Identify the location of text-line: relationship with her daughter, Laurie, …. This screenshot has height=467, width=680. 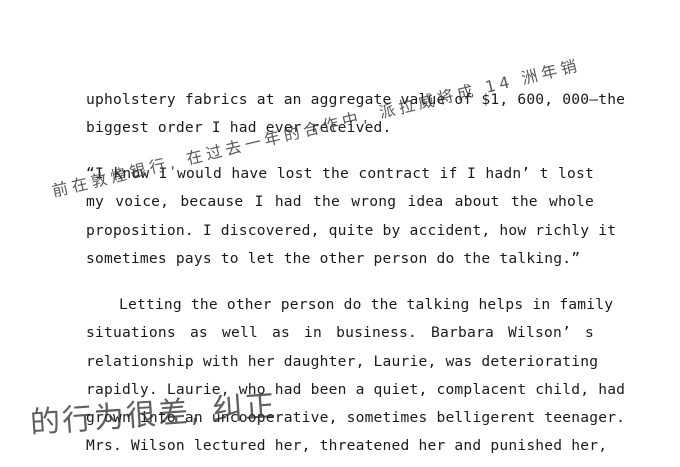
(342, 361).